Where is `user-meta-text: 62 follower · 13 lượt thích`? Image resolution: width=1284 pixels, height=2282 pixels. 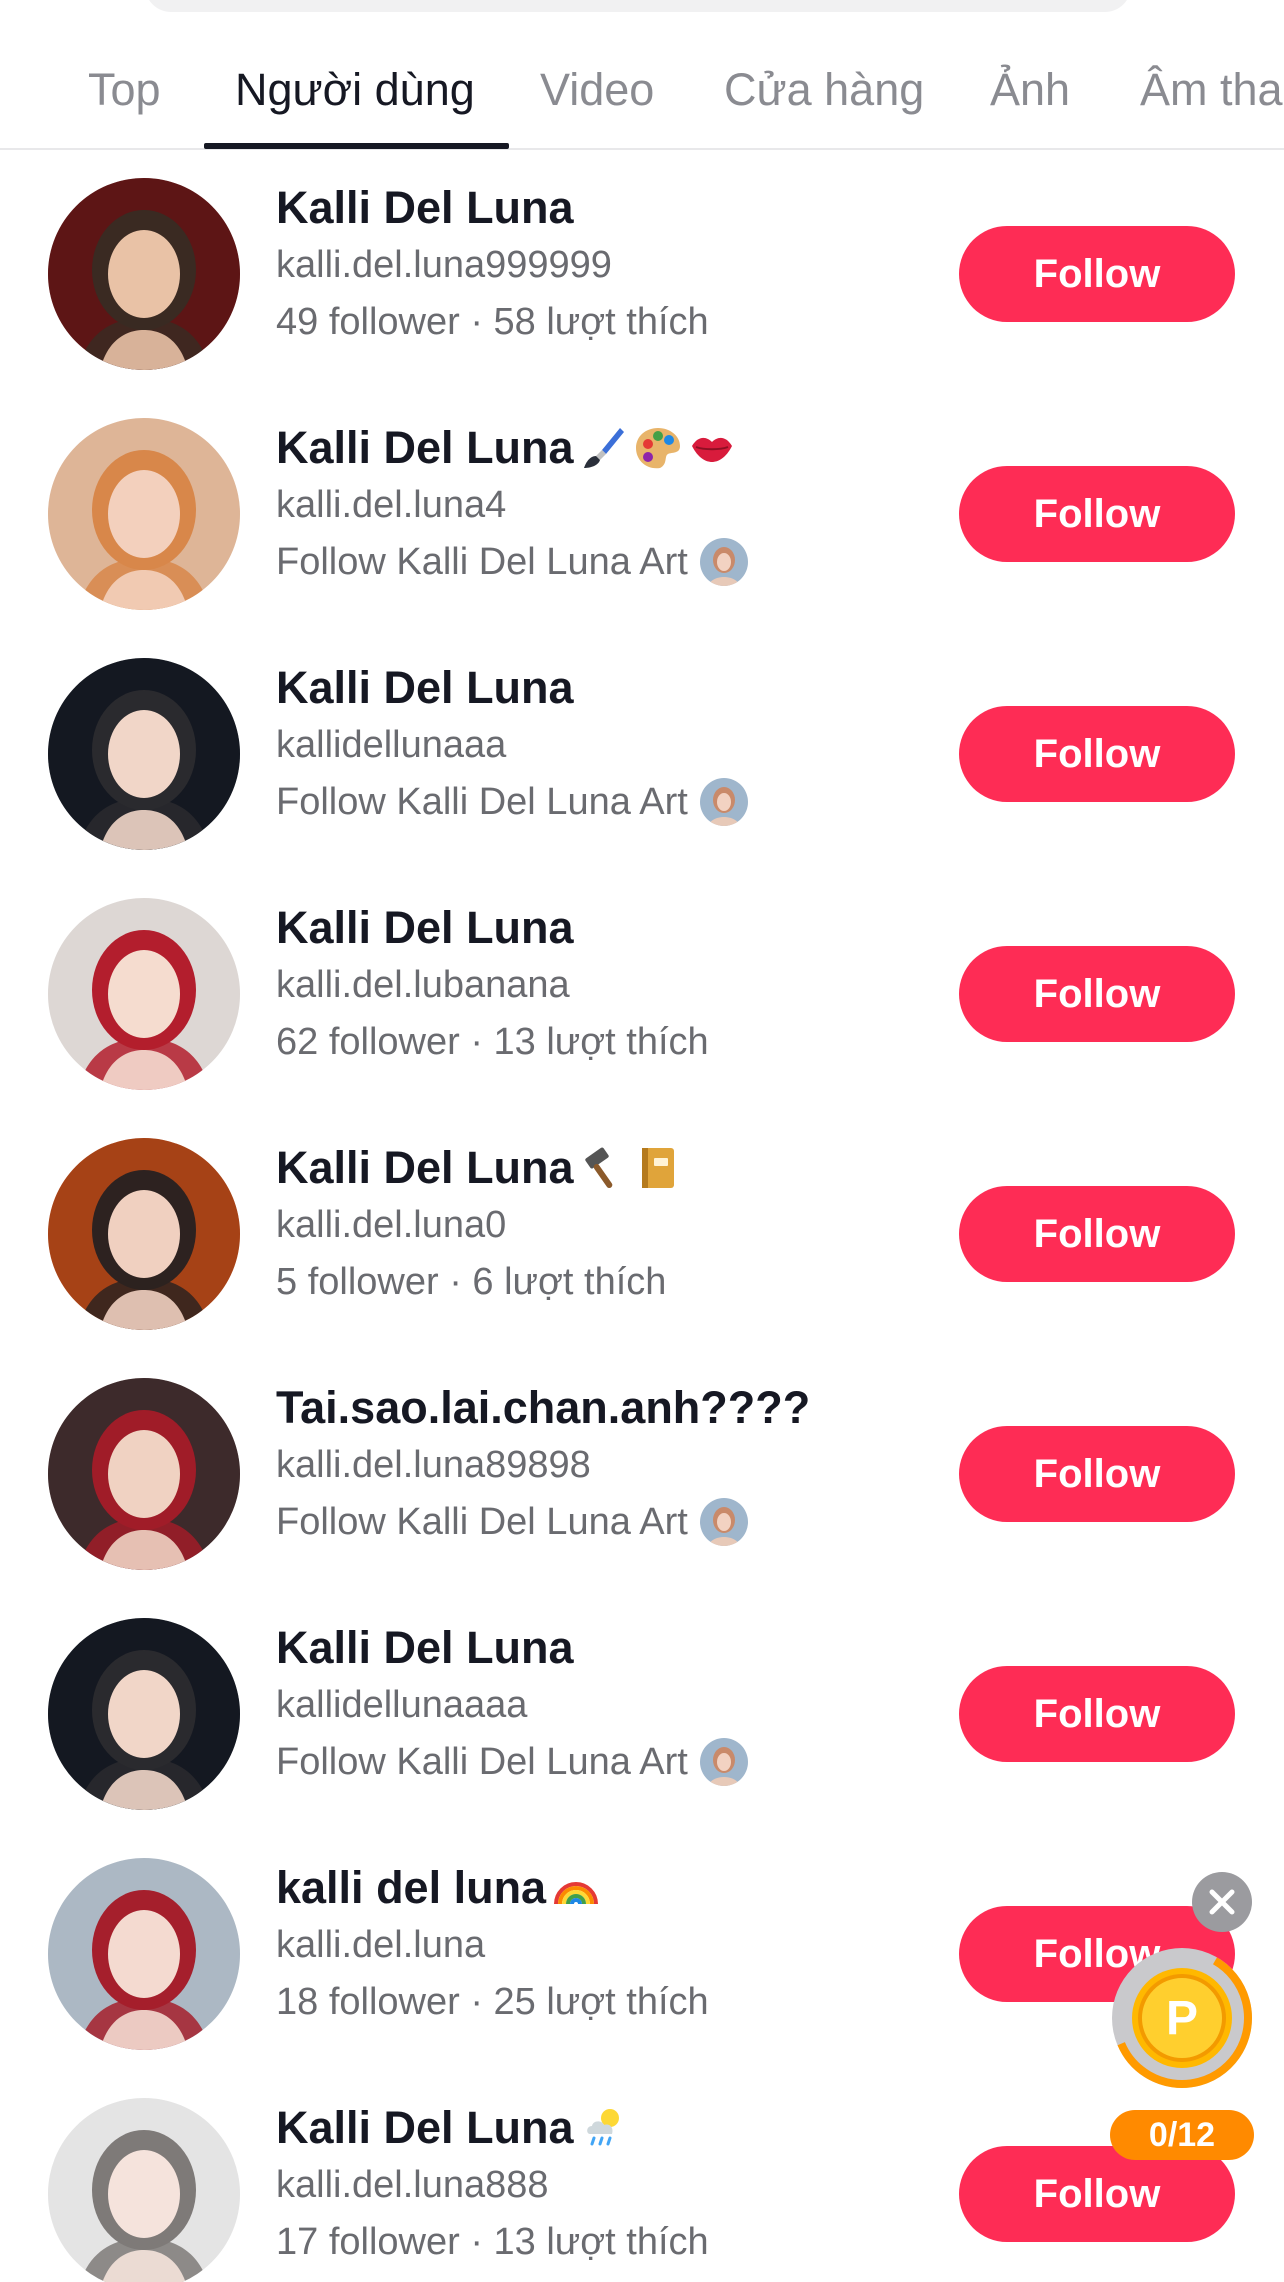
user-meta-text: 62 follower · 13 lượt thích is located at coordinates (492, 1042).